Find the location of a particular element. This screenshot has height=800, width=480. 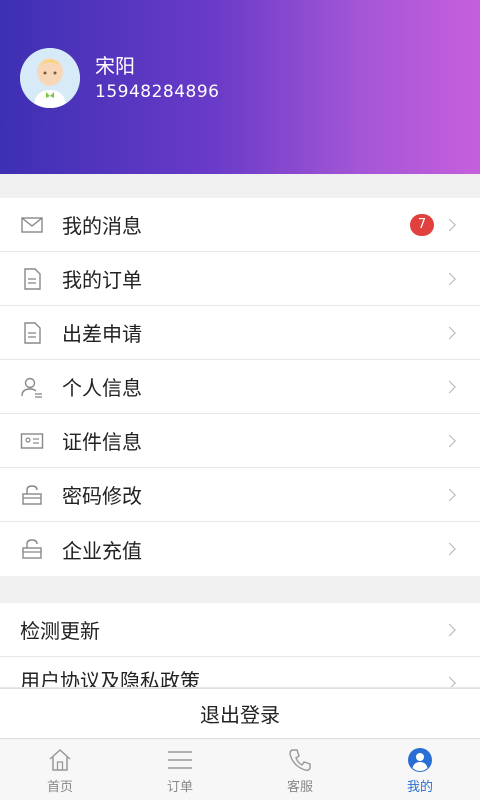

settings-menu: 检测更新 用户协议及隐私政策 is located at coordinates (240, 645).